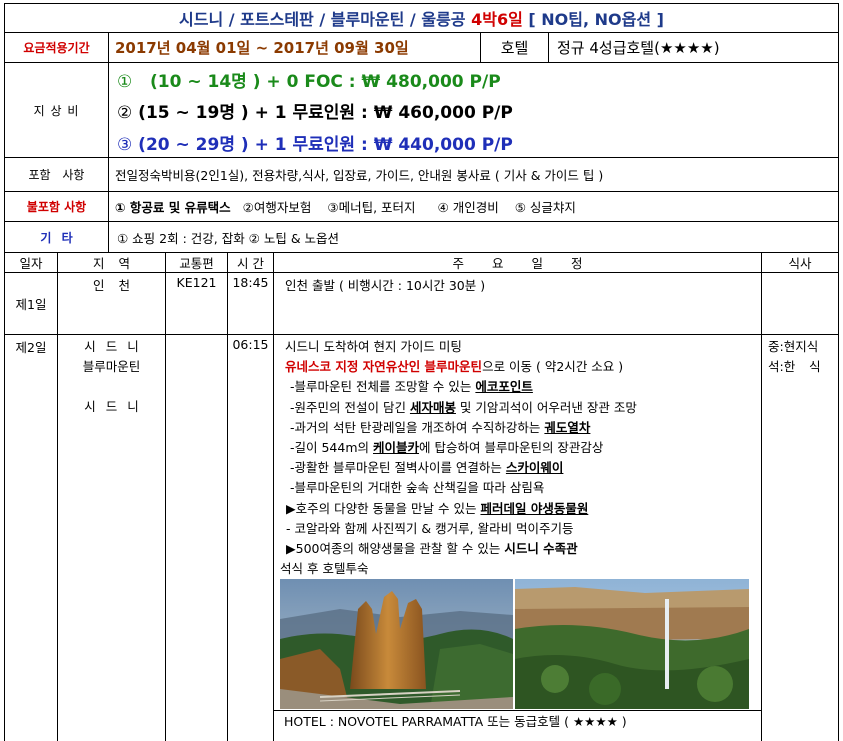 The height and width of the screenshot is (741, 843). Describe the element at coordinates (432, 549) in the screenshot. I see `schedule-line: ▶500여종의 해양생물을 관찰 할 수 있는 시드니 수족관` at that location.